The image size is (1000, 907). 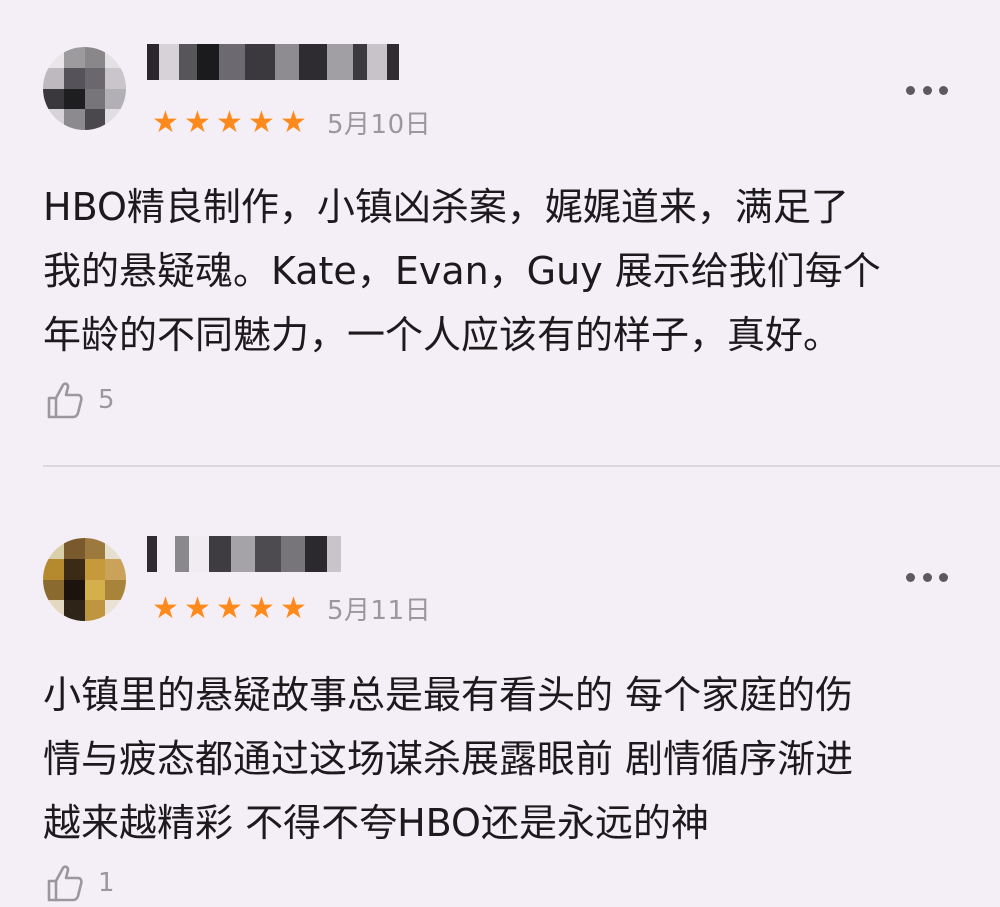 I want to click on rating-row: ★ ★ ★ ★ ★ 5月10日, so click(x=290, y=122).